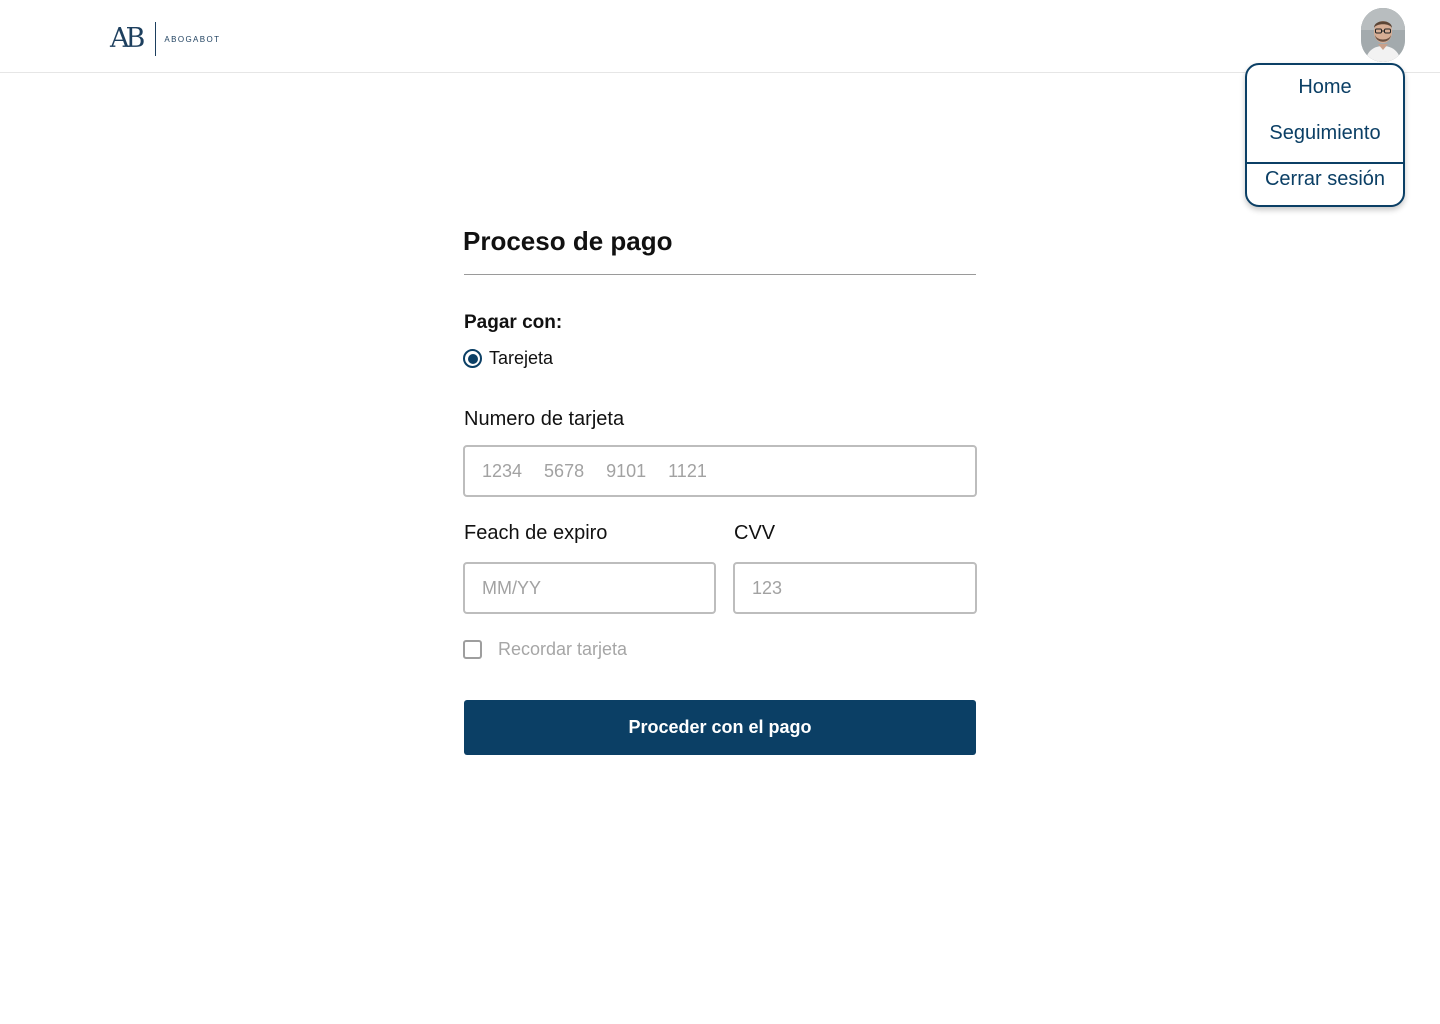 The image size is (1440, 1024). I want to click on remember-card-checkbox-row: Recordar tarjeta, so click(545, 649).